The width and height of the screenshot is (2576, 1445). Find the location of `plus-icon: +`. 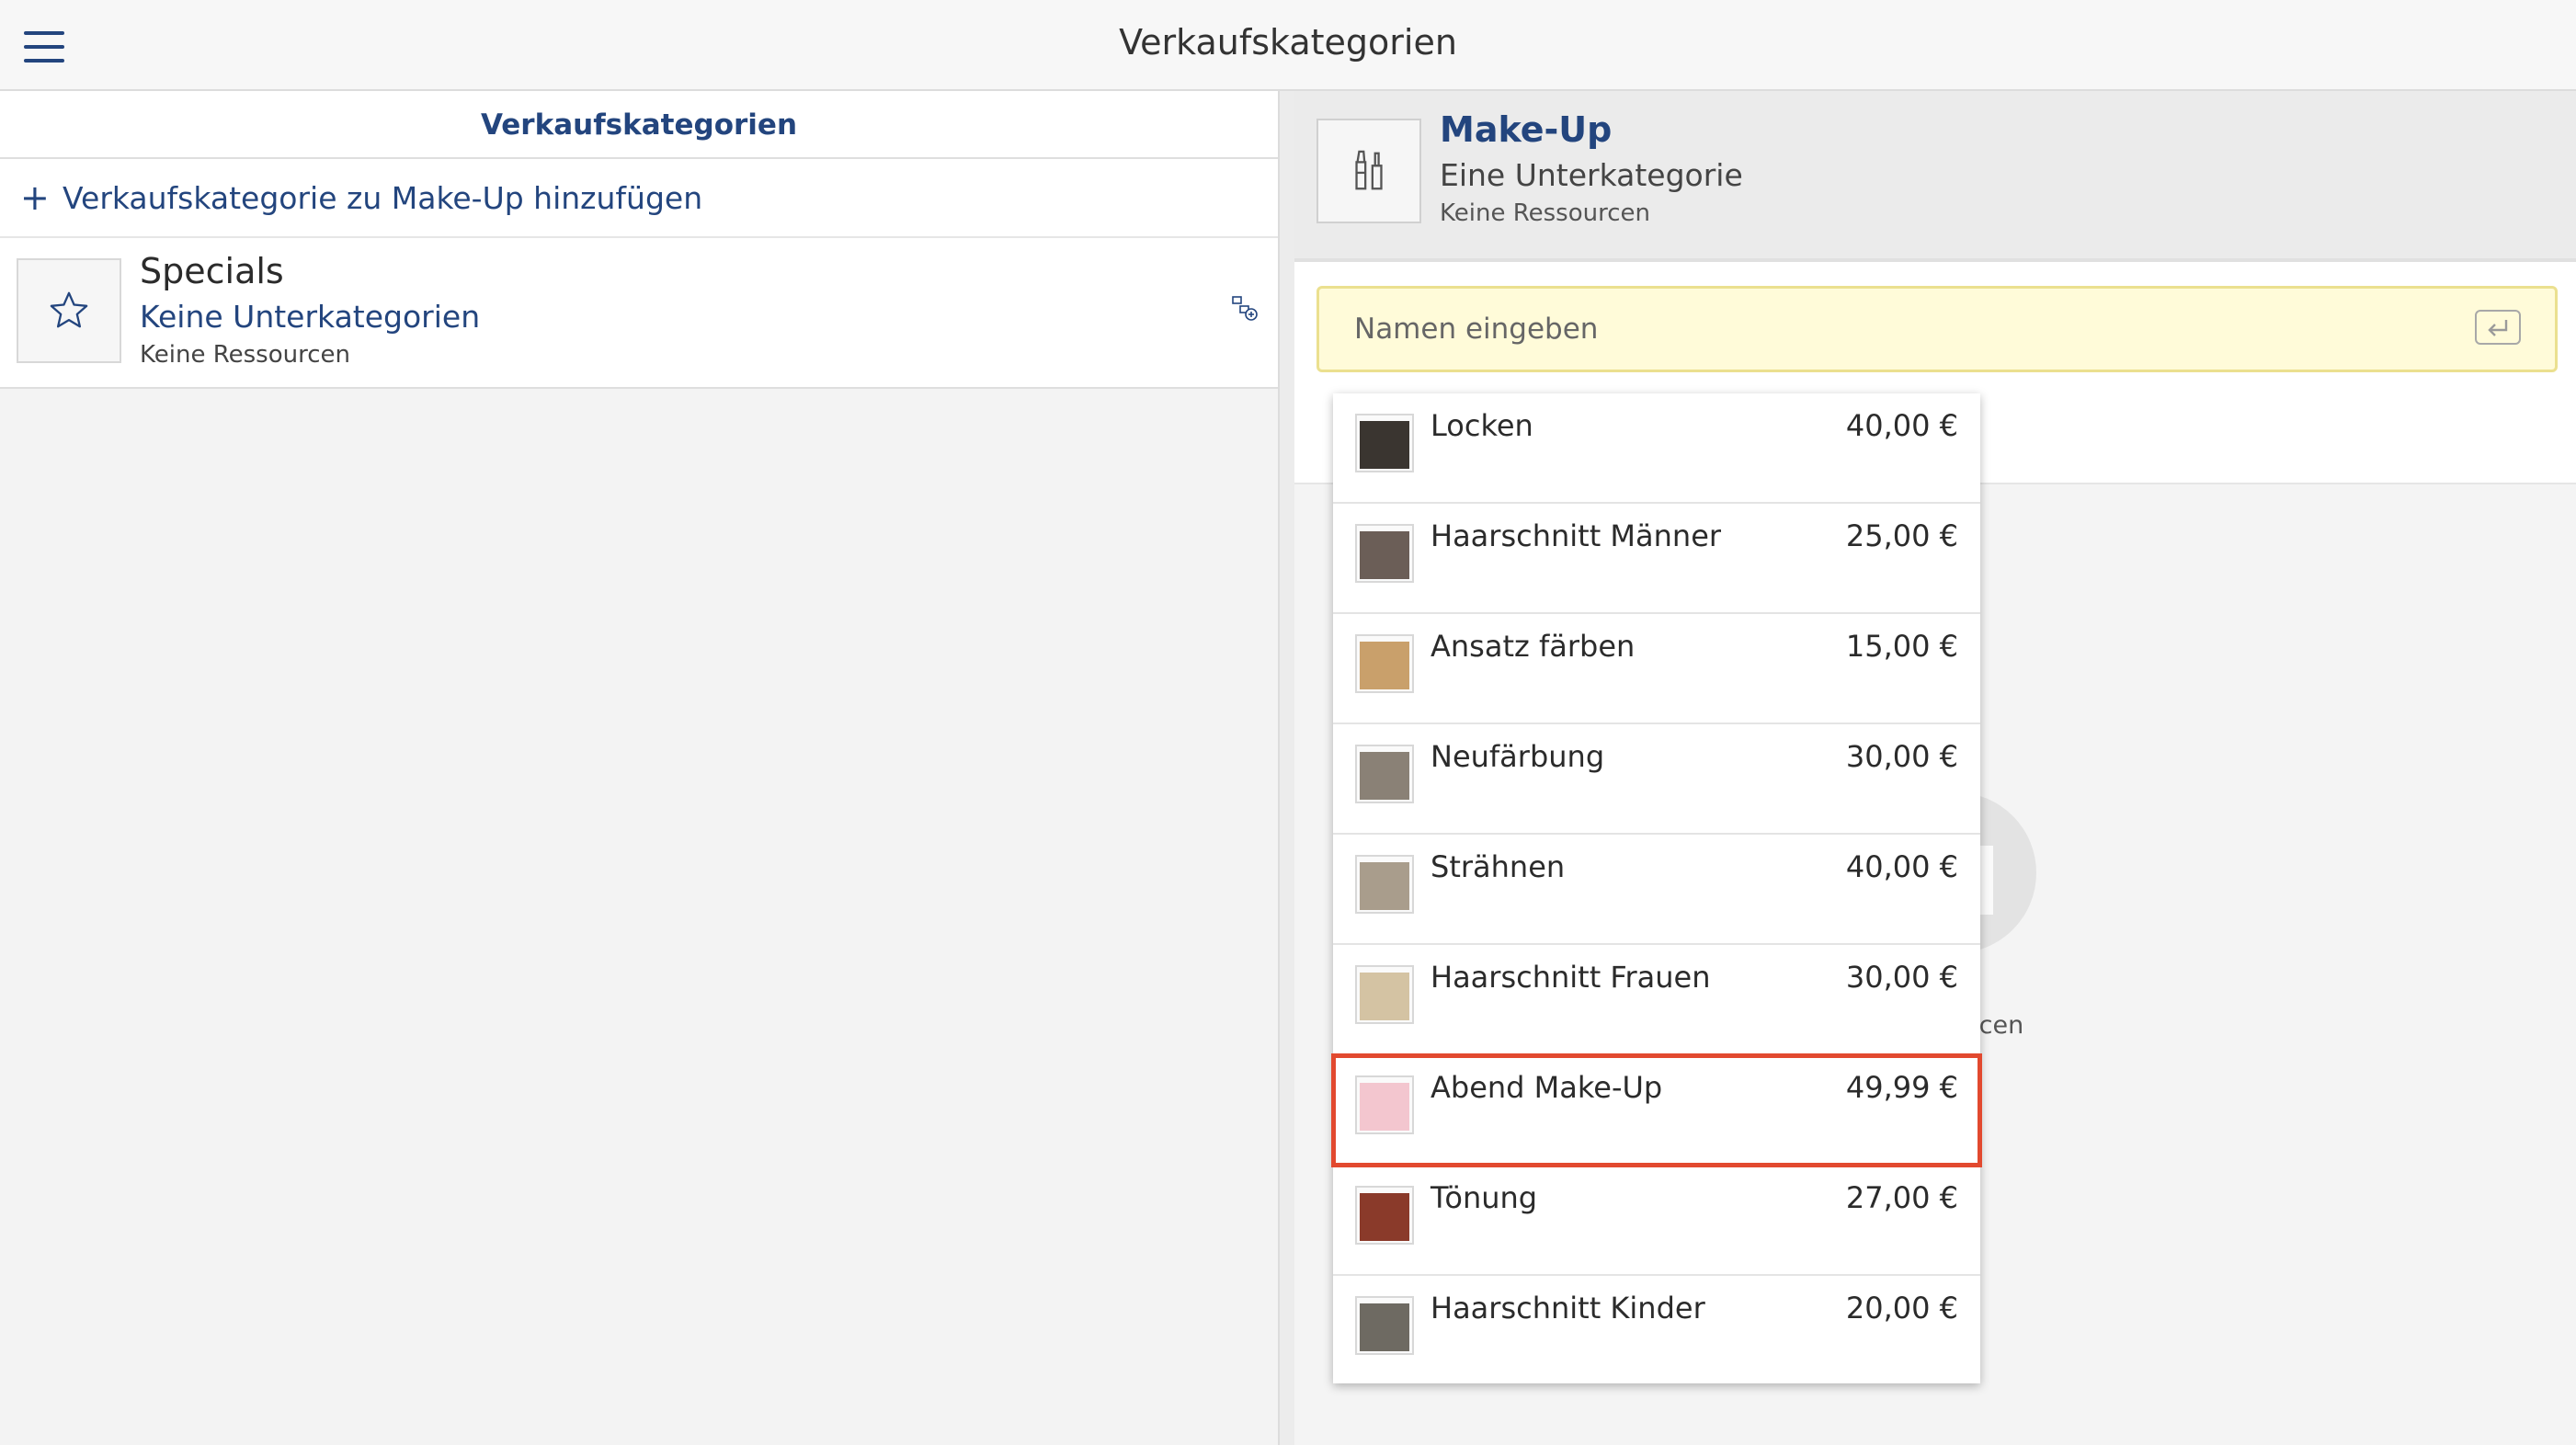

plus-icon: + is located at coordinates (35, 197).